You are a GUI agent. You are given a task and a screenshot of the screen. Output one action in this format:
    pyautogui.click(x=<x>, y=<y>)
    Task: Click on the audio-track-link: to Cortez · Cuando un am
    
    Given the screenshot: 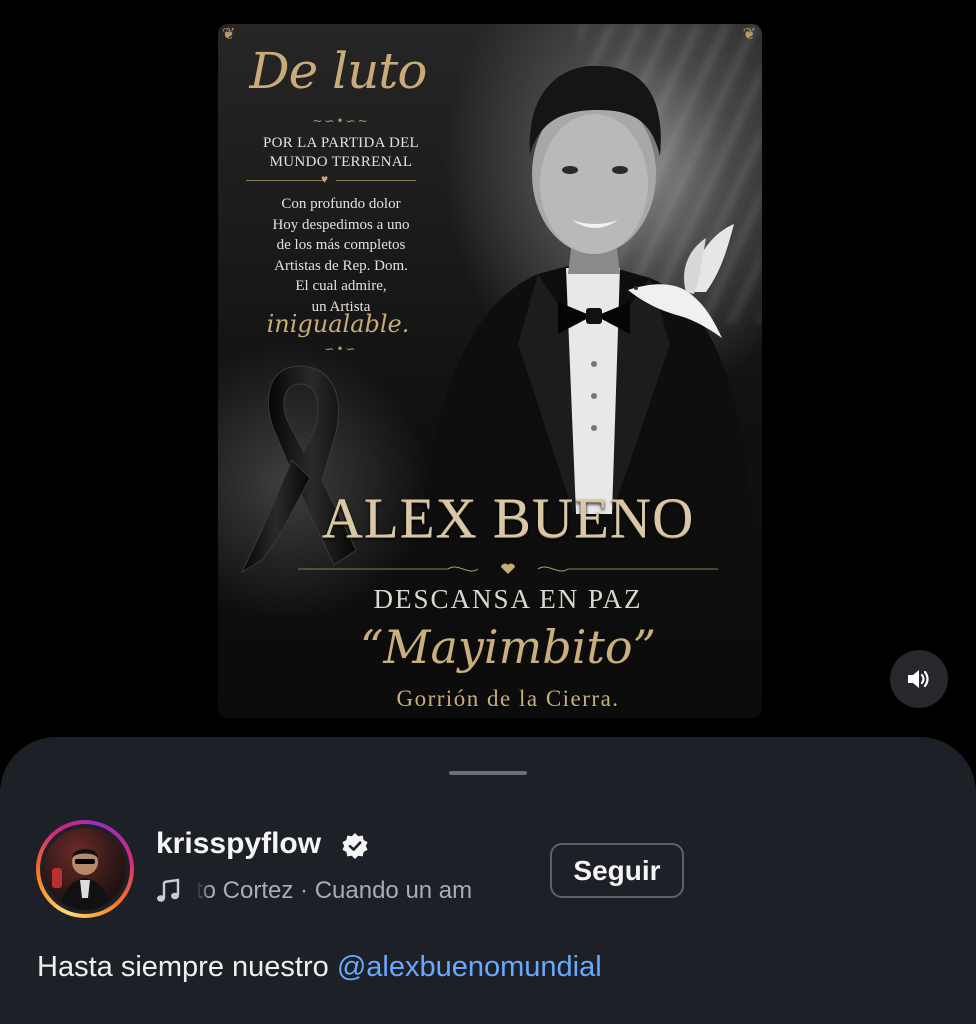 What is the action you would take?
    pyautogui.click(x=341, y=891)
    